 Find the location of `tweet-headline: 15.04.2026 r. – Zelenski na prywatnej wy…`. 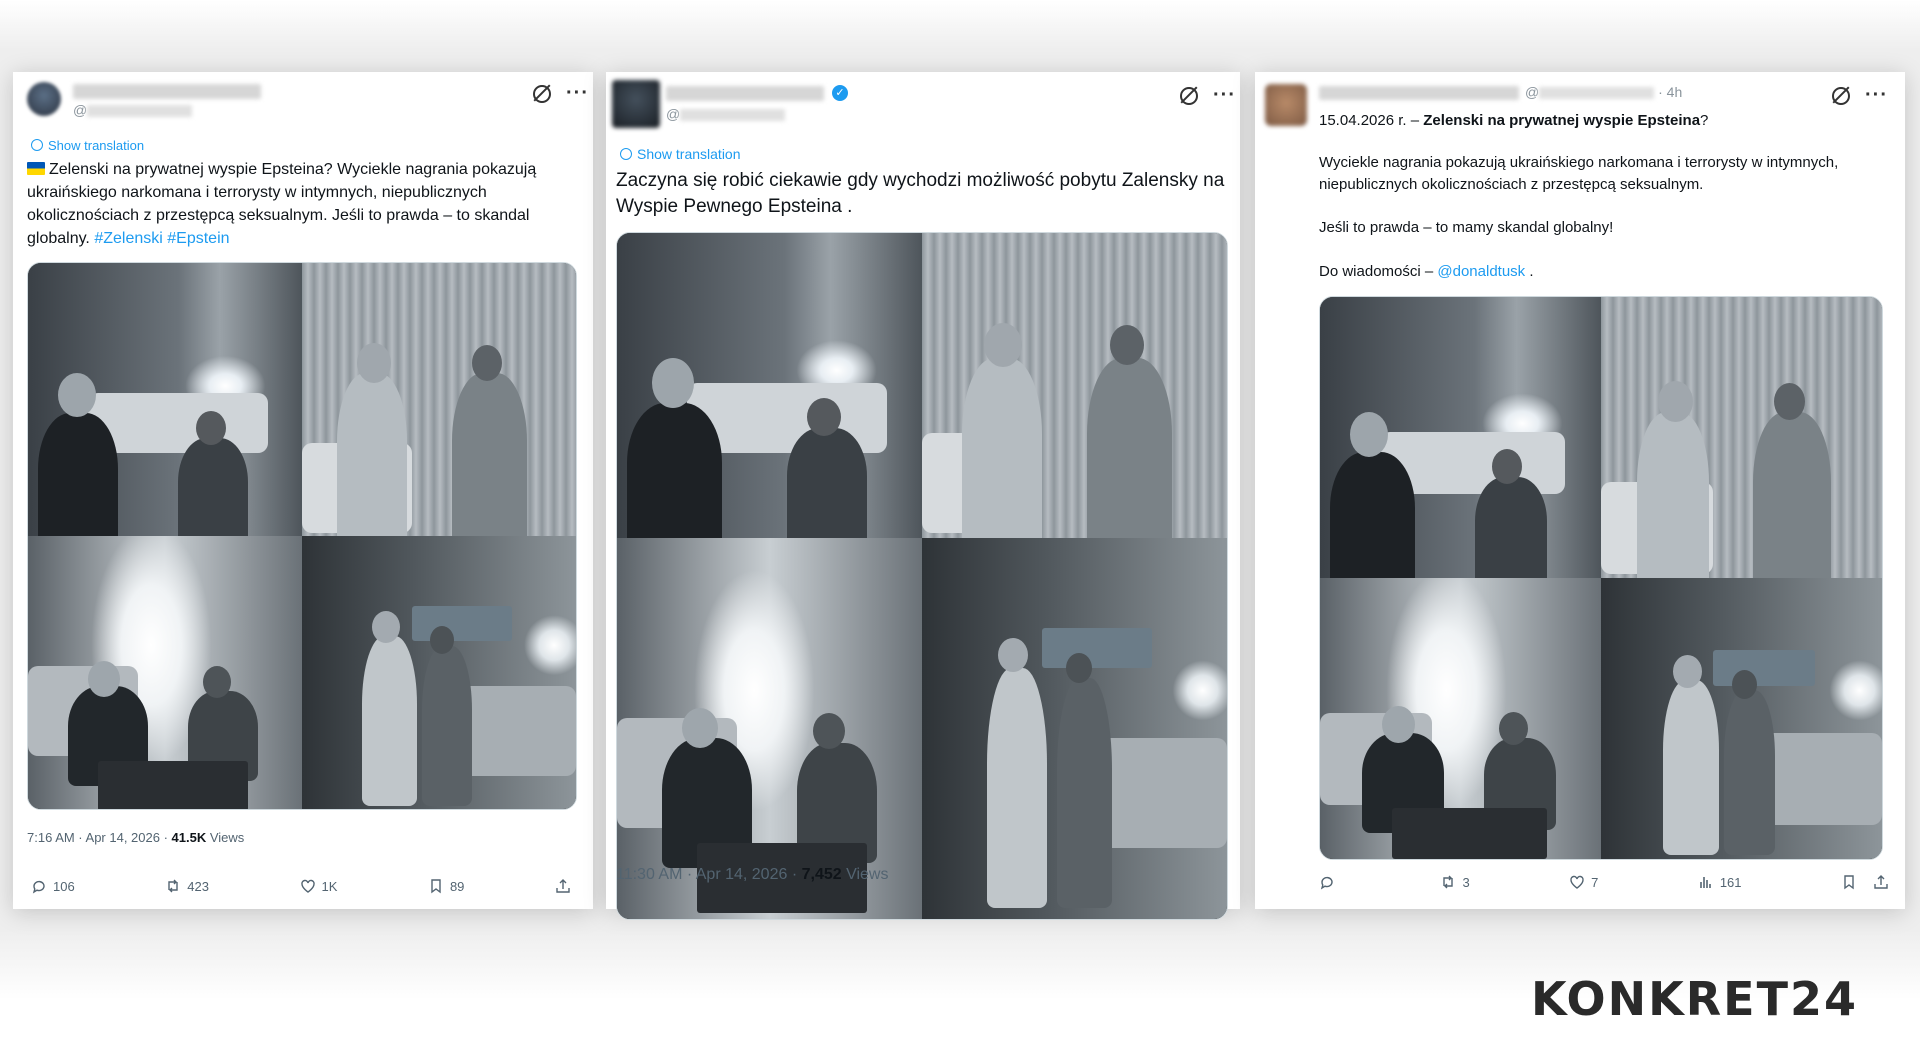

tweet-headline: 15.04.2026 r. – Zelenski na prywatnej wy… is located at coordinates (1514, 120).